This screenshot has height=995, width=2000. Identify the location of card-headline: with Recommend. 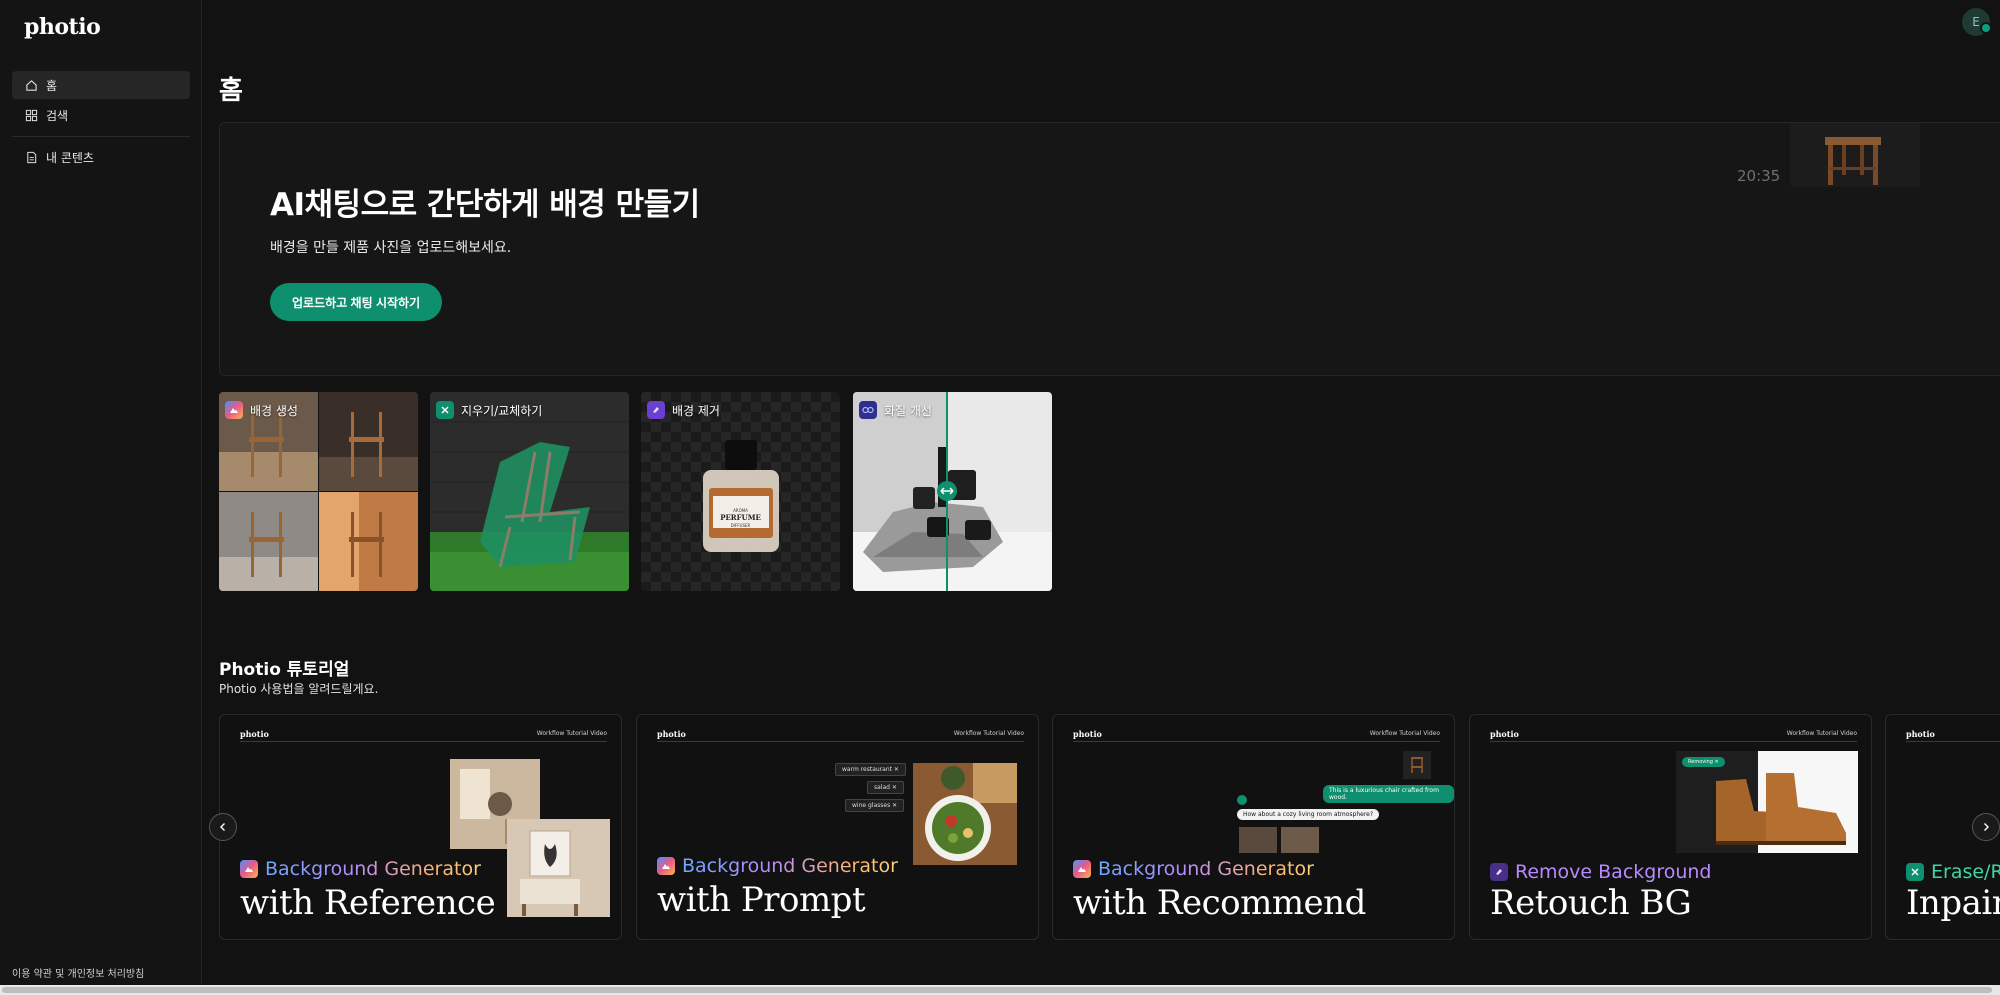
(1219, 903).